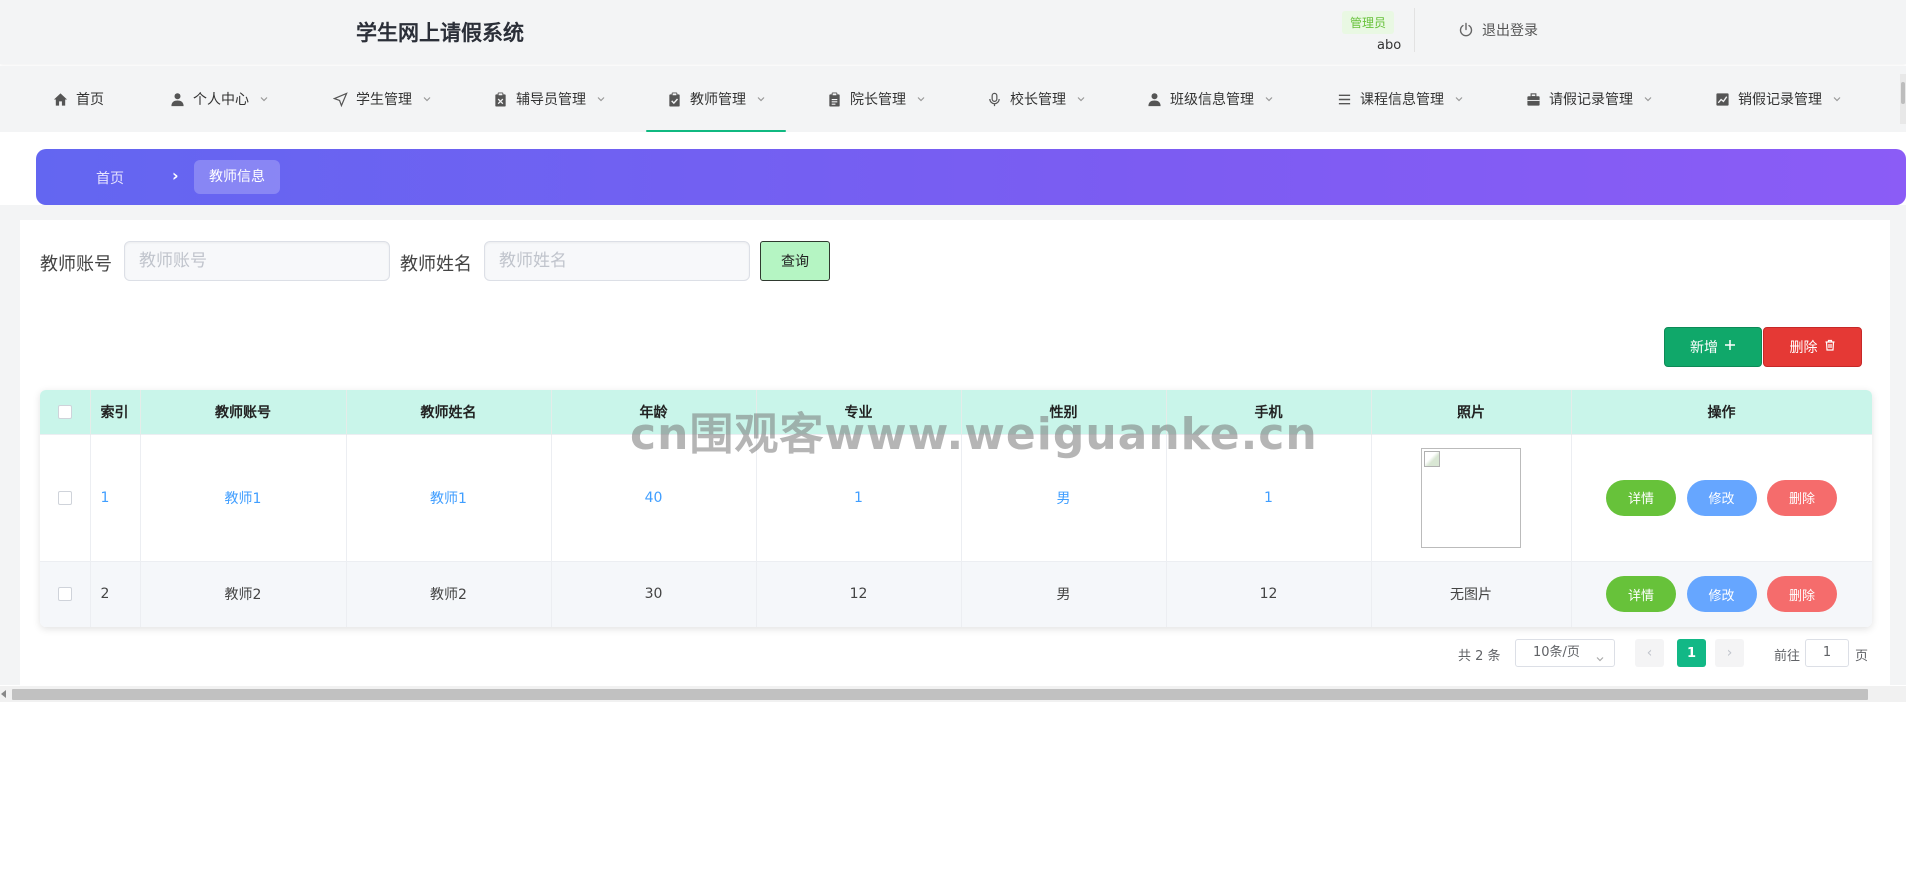 The height and width of the screenshot is (882, 1906). I want to click on logout-button: 退出登录, so click(1498, 30).